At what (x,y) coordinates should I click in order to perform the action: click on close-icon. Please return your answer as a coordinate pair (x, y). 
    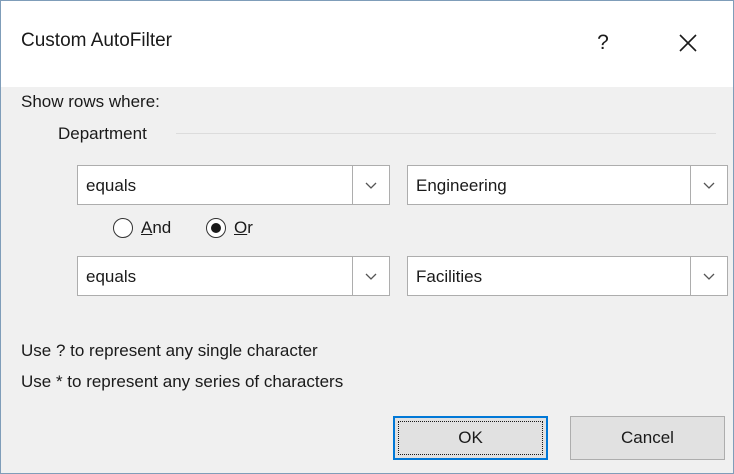
    Looking at the image, I should click on (688, 43).